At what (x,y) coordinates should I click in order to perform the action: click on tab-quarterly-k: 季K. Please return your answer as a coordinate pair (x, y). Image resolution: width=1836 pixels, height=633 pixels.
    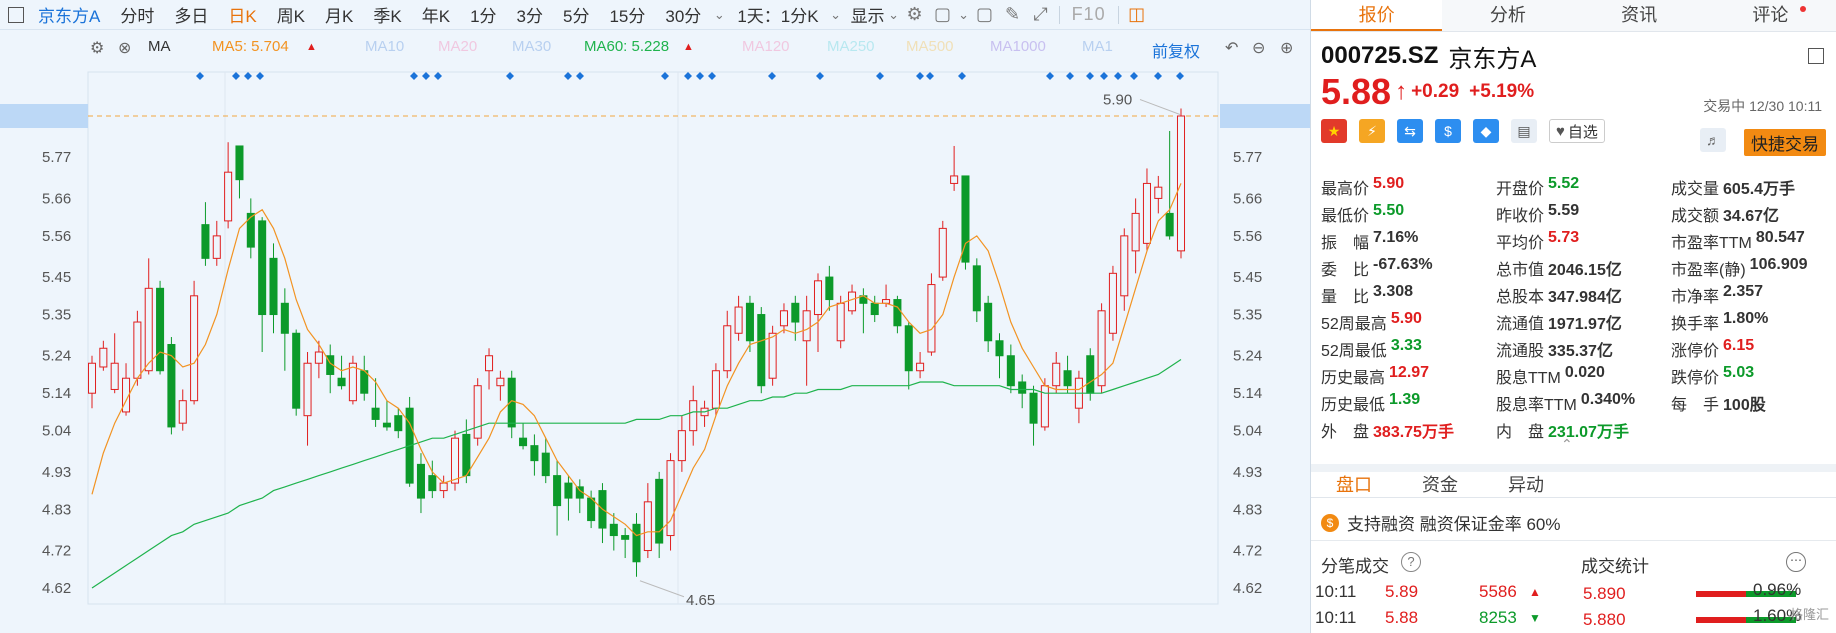
    Looking at the image, I should click on (387, 14).